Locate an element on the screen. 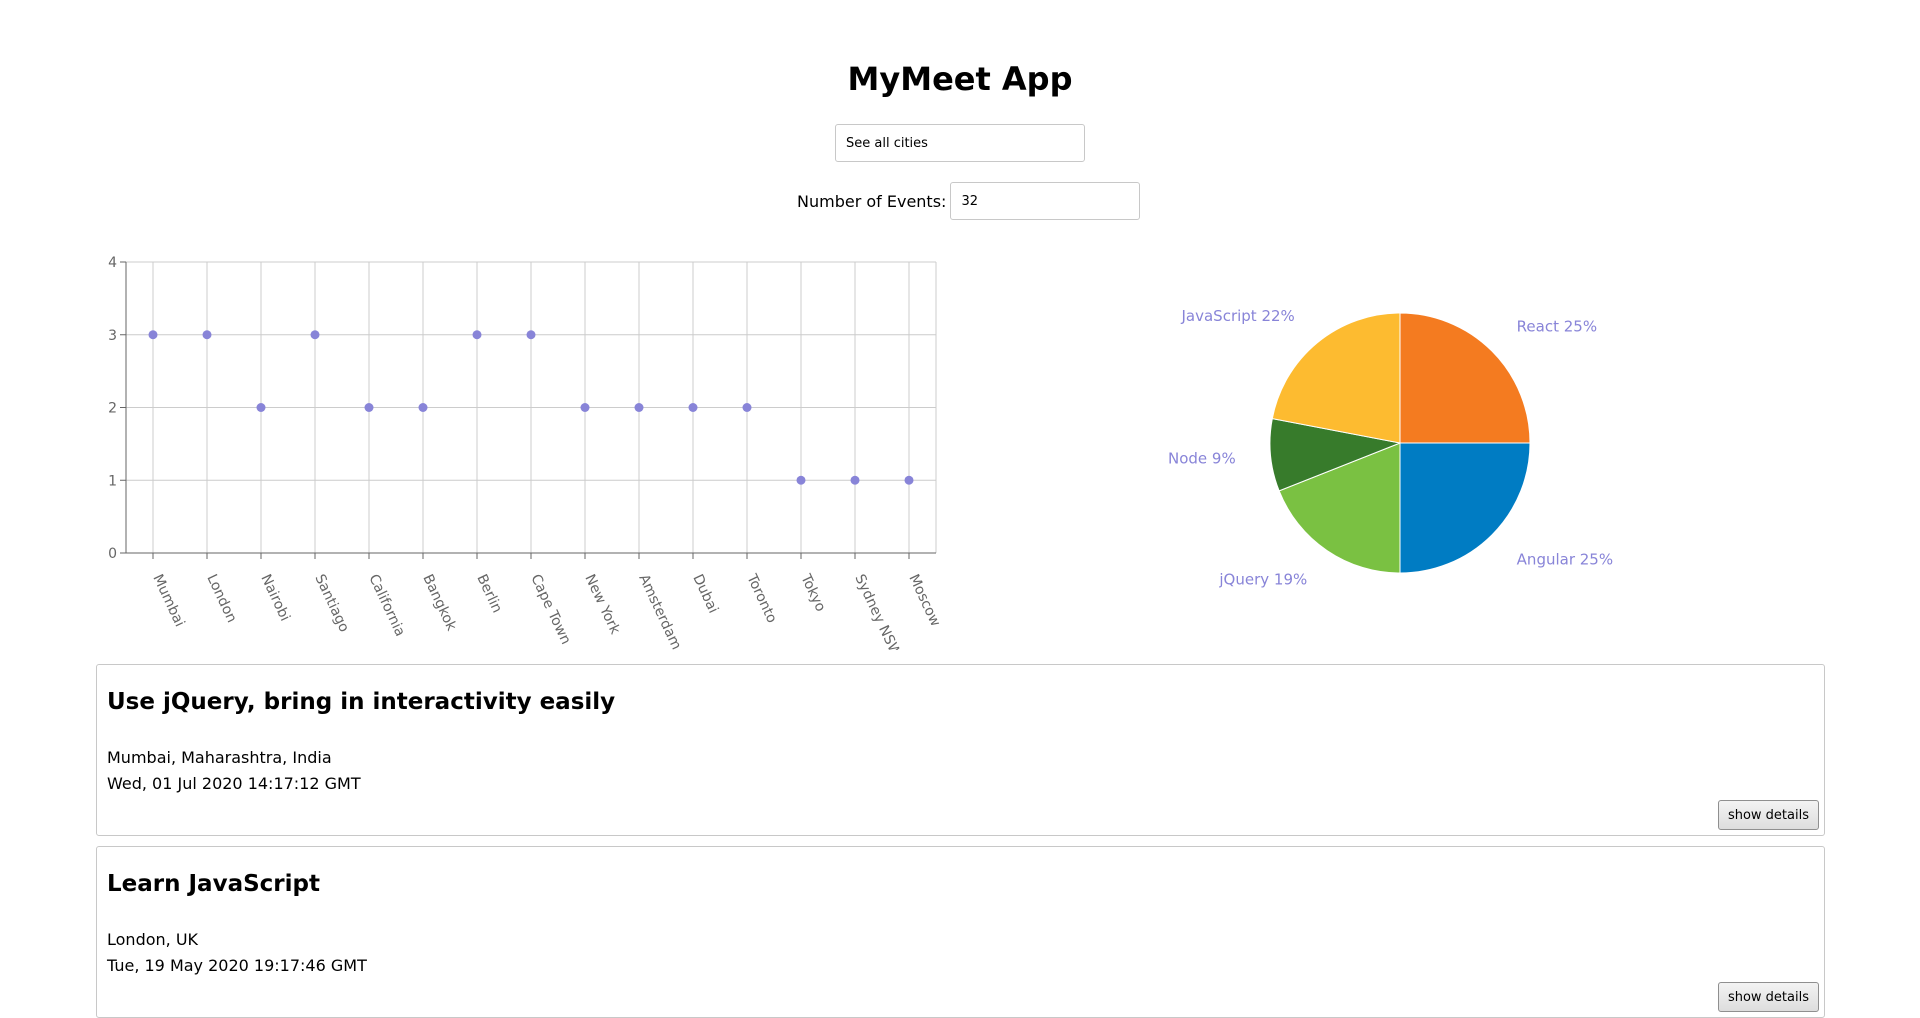  number-of-events-input is located at coordinates (1045, 201).